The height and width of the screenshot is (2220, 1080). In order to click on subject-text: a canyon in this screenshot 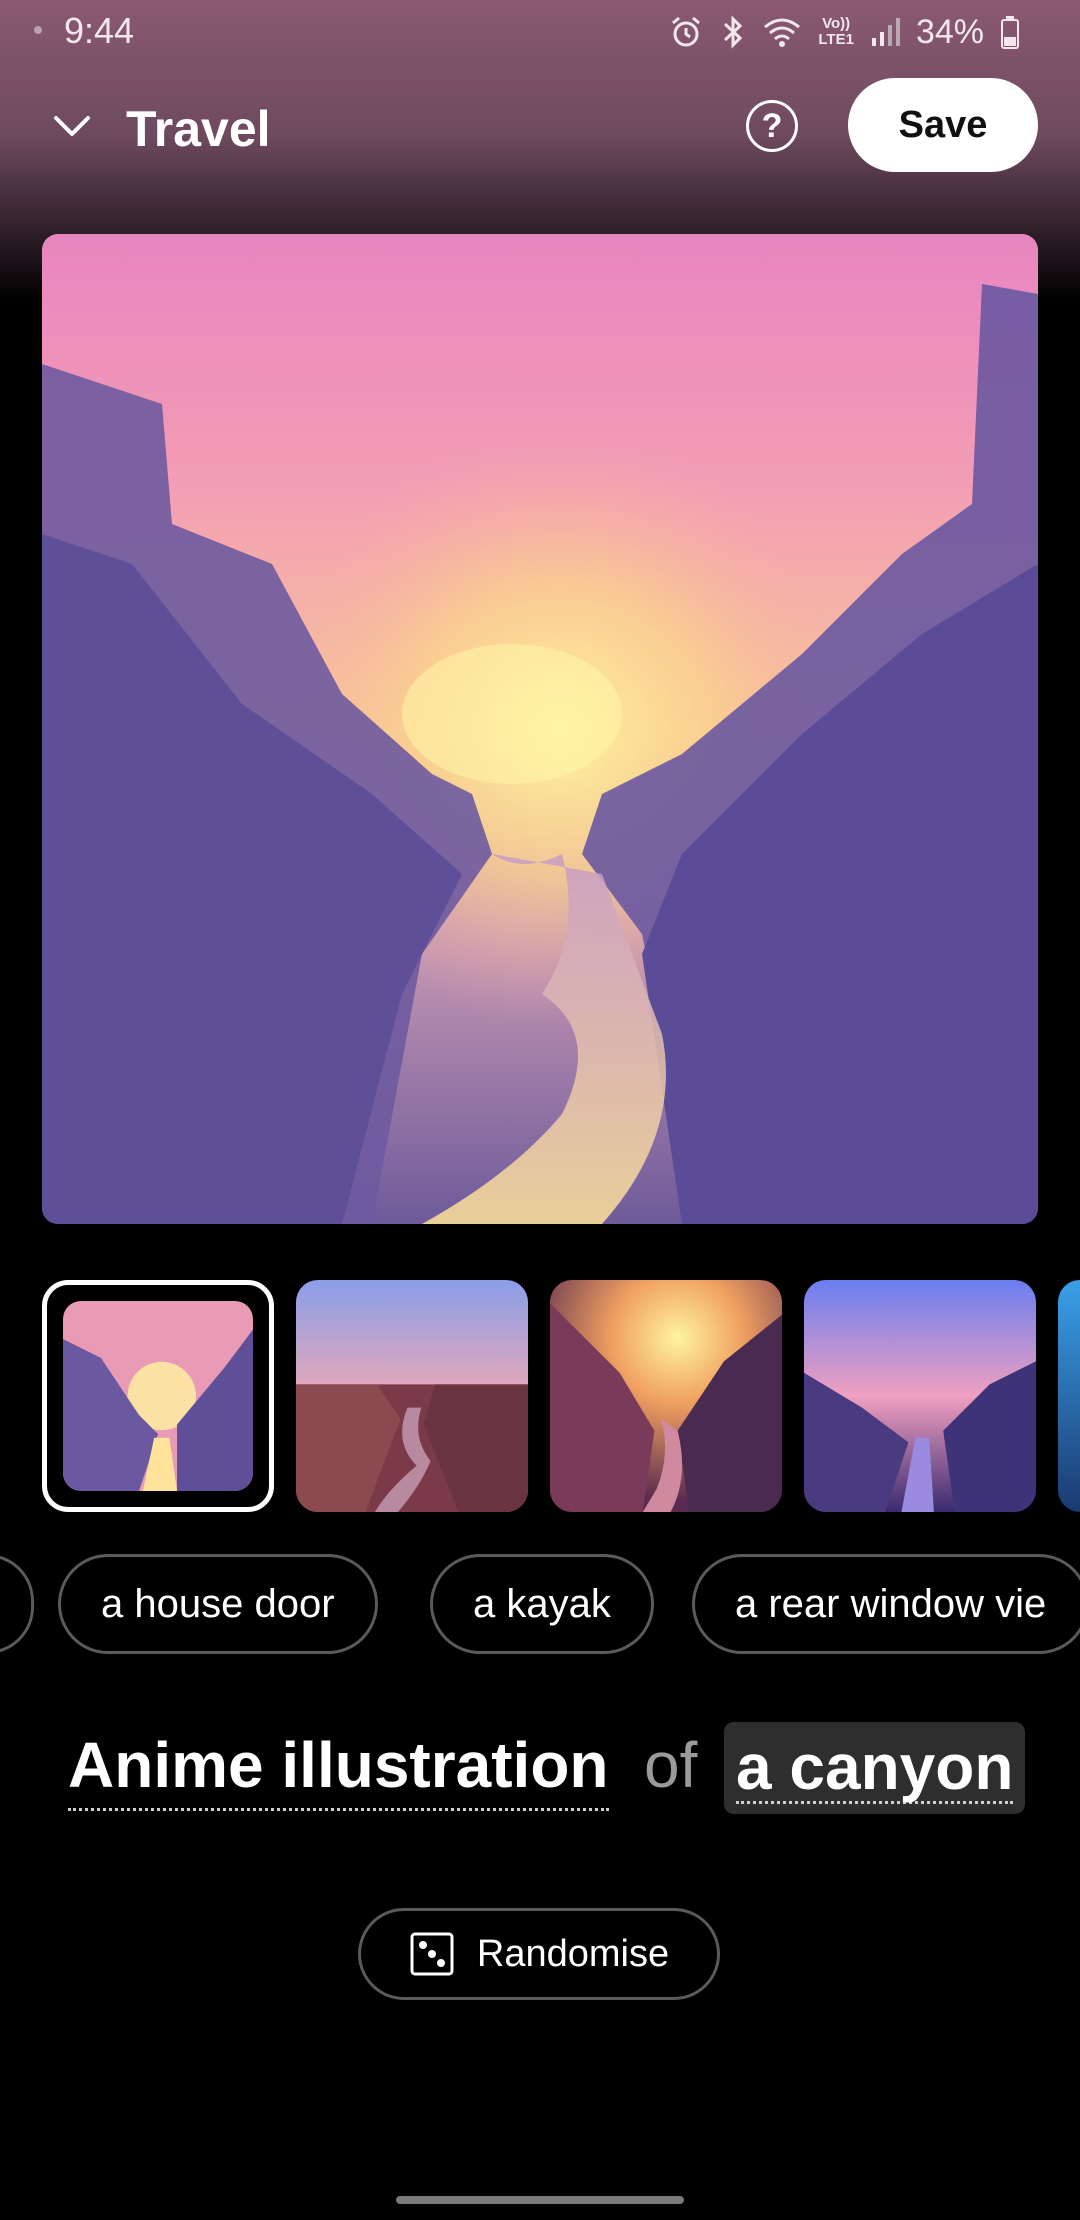, I will do `click(875, 1767)`.